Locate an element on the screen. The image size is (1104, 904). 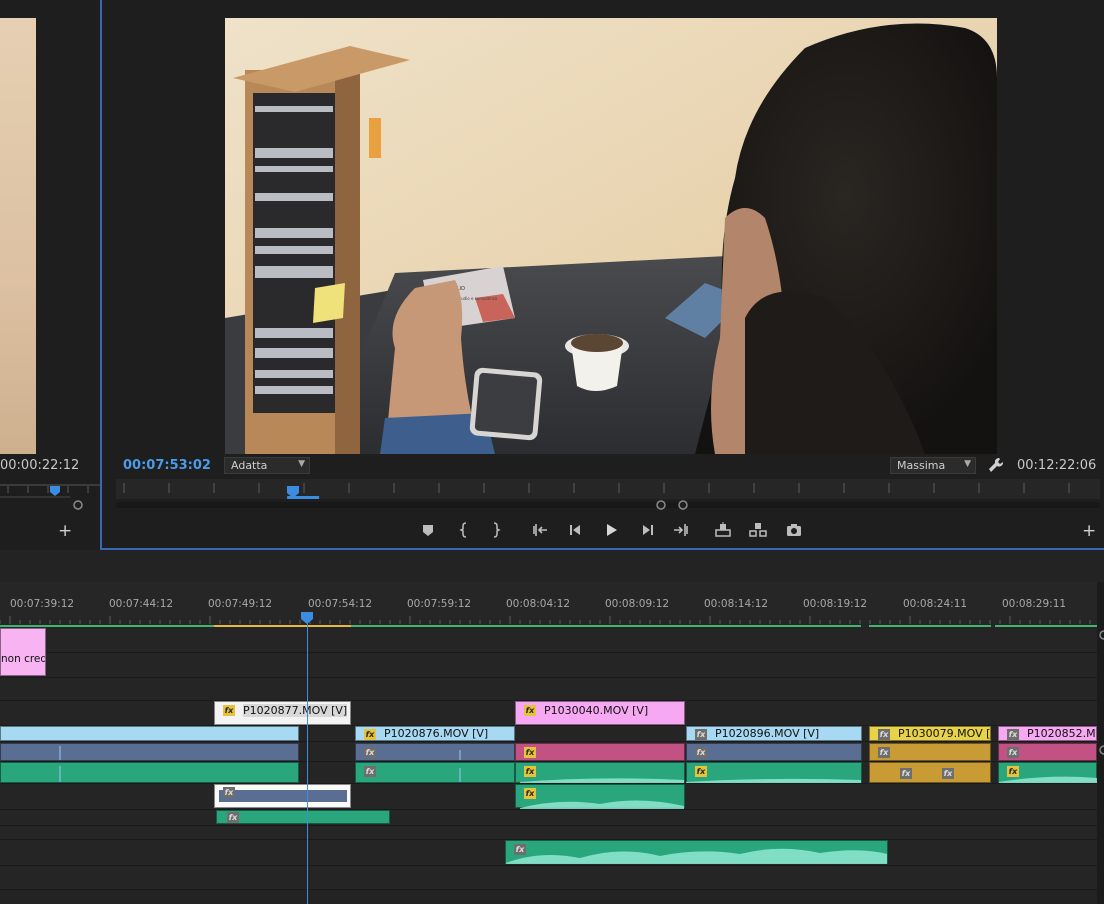
clip-name: P1020896.MOV [V] is located at coordinates (767, 733).